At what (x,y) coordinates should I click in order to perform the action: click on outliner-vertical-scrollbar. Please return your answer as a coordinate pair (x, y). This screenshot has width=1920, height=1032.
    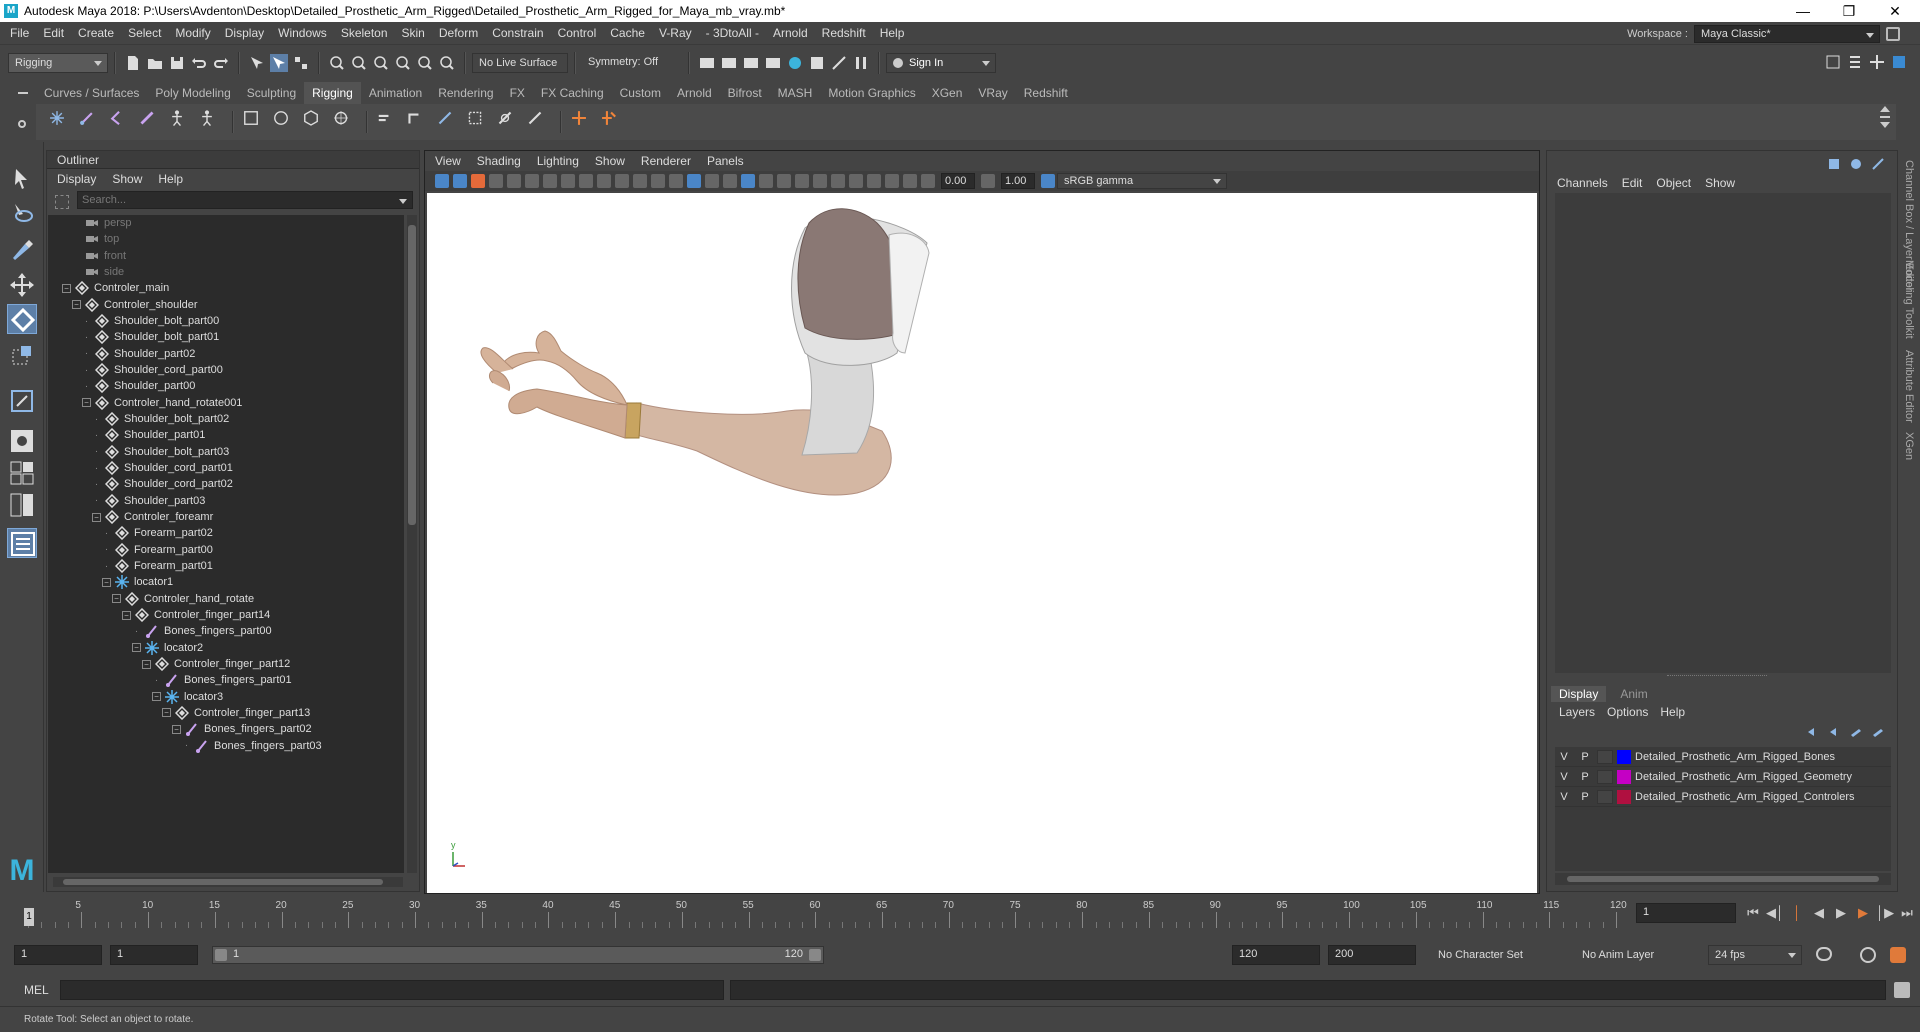
    Looking at the image, I should click on (412, 544).